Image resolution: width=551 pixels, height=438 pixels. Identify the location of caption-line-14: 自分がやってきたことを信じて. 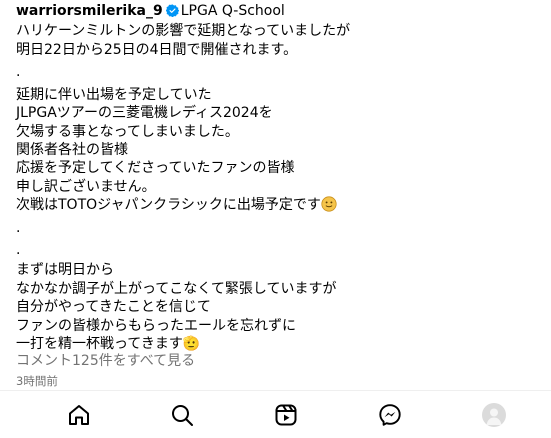
(113, 307).